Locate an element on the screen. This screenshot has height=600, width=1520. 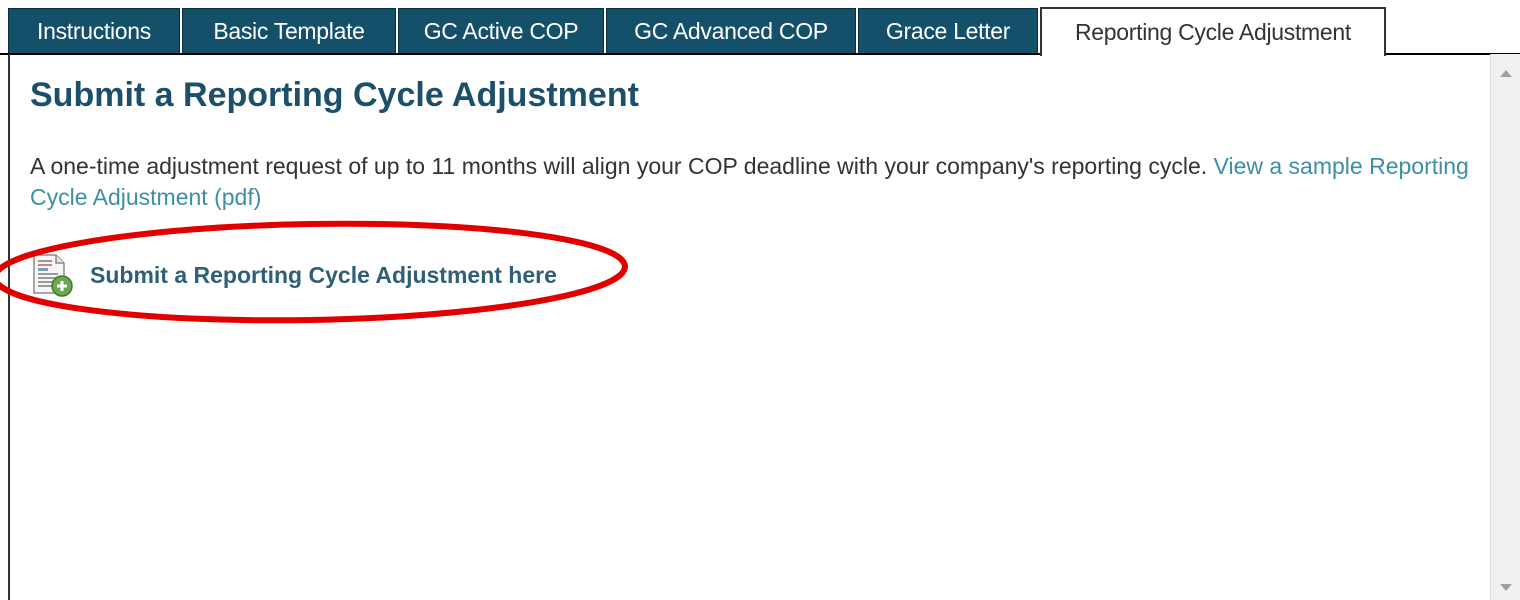
tab-basic-template: Basic Template is located at coordinates (289, 31).